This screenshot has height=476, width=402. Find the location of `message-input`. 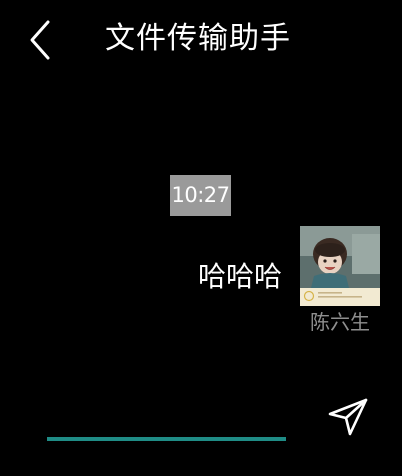

message-input is located at coordinates (166, 439).